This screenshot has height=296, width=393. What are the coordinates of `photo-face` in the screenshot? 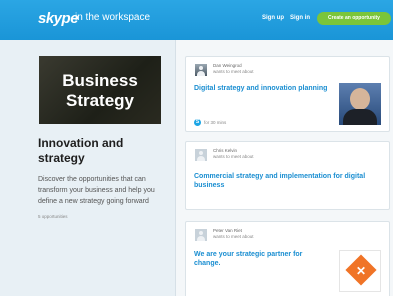 It's located at (360, 99).